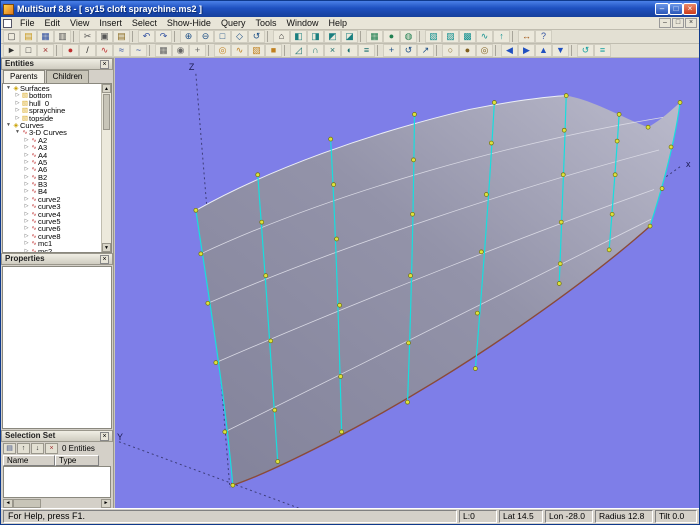  What do you see at coordinates (45, 50) in the screenshot?
I see `deselect-all-icon: ×` at bounding box center [45, 50].